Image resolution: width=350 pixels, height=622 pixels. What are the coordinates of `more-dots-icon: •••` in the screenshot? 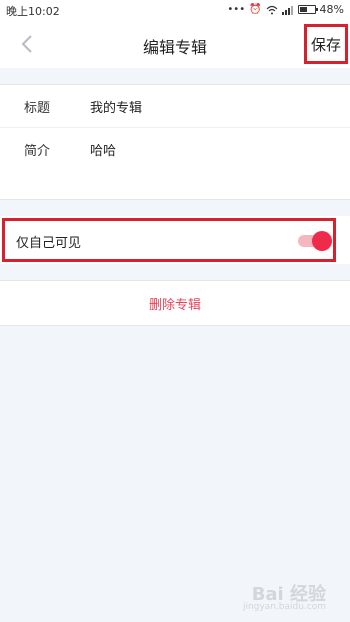 It's located at (236, 9).